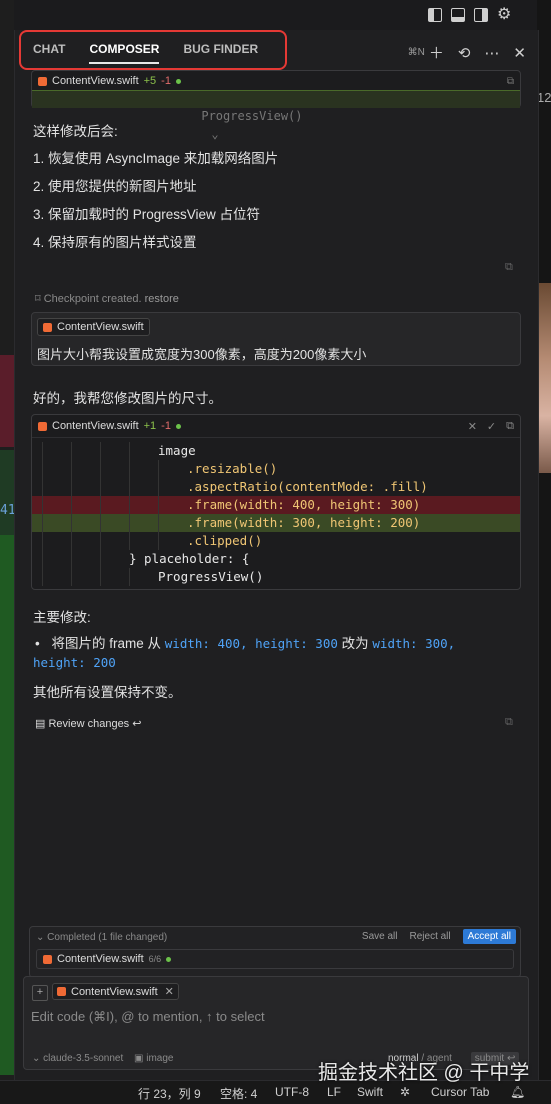 The height and width of the screenshot is (1104, 551). What do you see at coordinates (147, 214) in the screenshot?
I see `list-item: 3. 保留加载时的 ProgressView 占位符` at bounding box center [147, 214].